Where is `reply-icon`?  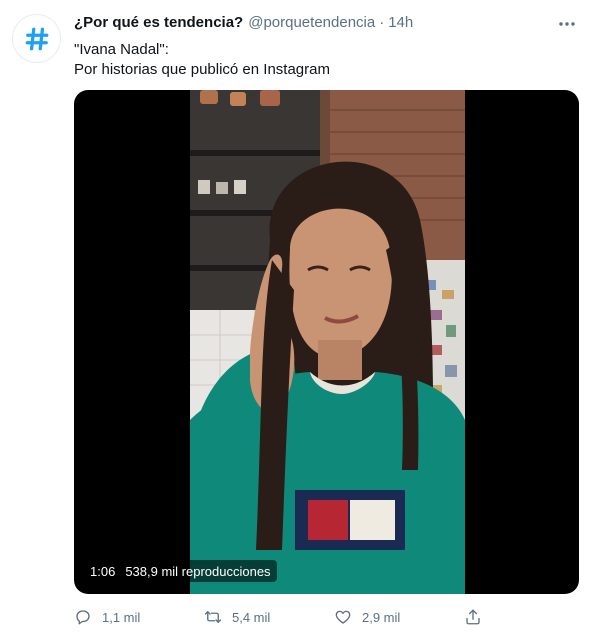
reply-icon is located at coordinates (83, 617).